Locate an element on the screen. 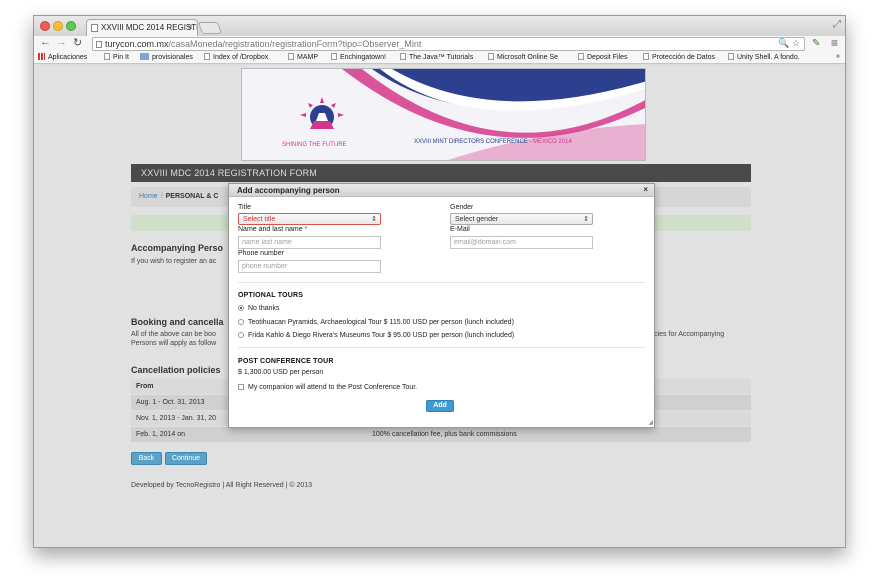  dialog-close-icon: × is located at coordinates (645, 189).